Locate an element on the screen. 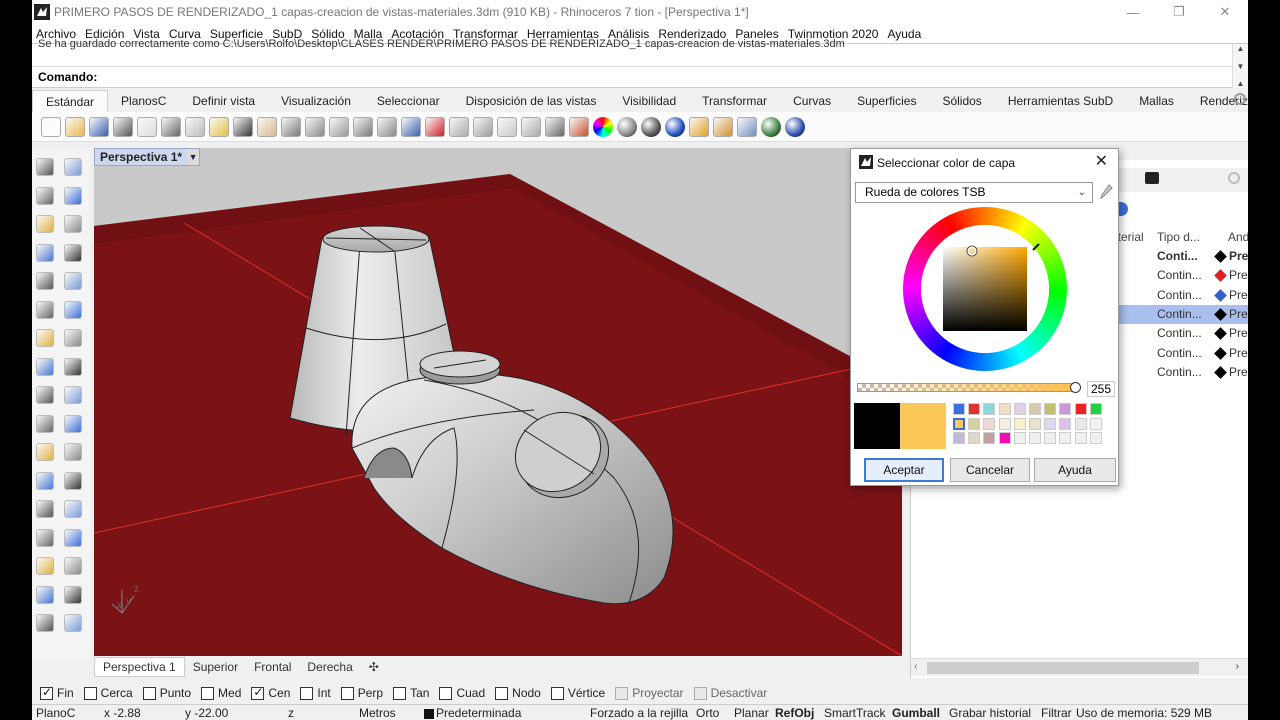 The image size is (1280, 720). four-views-icon is located at coordinates (411, 126).